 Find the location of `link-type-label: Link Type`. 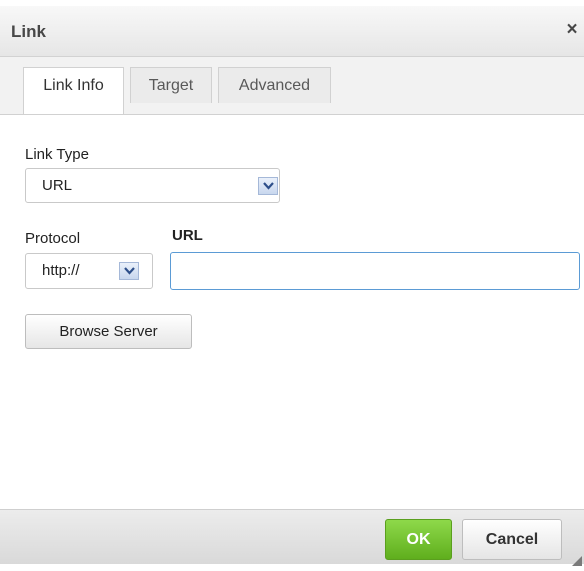

link-type-label: Link Type is located at coordinates (57, 154).